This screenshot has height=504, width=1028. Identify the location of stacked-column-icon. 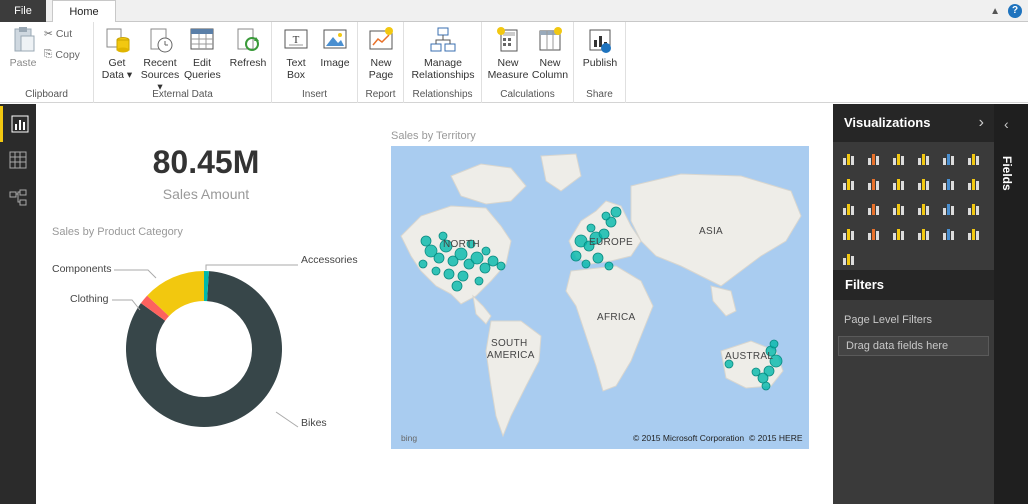
(874, 158).